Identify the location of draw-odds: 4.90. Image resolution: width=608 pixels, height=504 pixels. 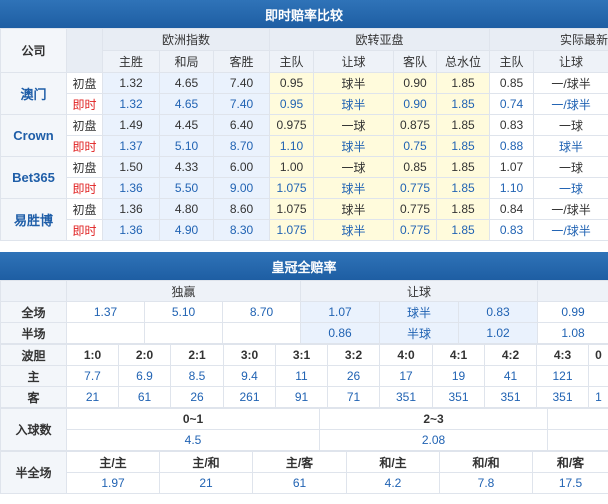
(186, 230).